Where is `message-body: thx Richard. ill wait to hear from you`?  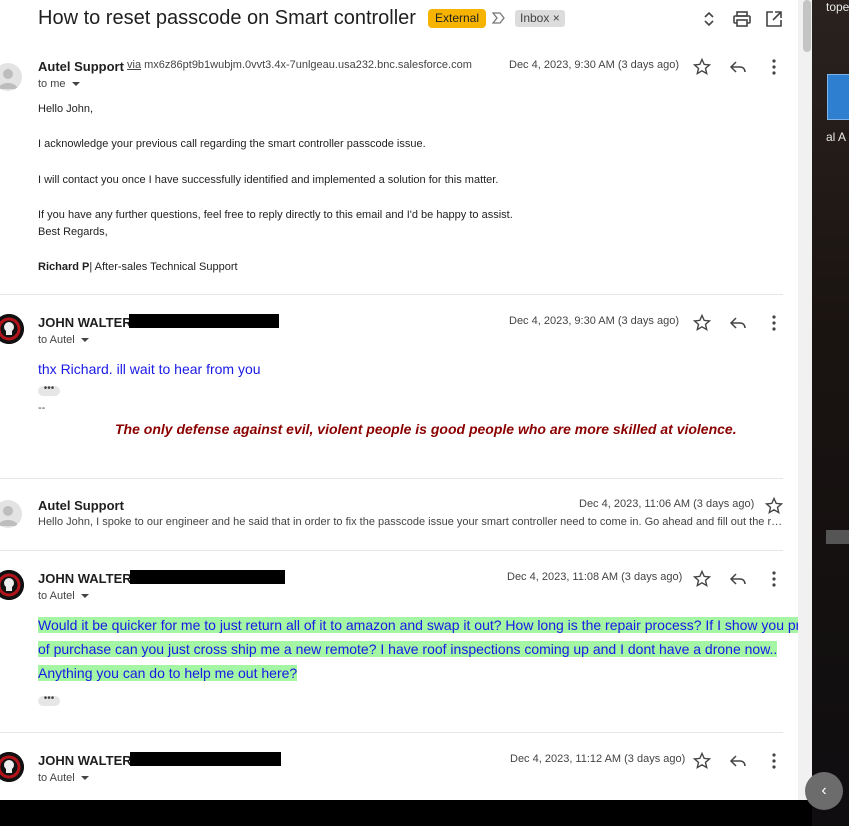
message-body: thx Richard. ill wait to hear from you is located at coordinates (149, 369).